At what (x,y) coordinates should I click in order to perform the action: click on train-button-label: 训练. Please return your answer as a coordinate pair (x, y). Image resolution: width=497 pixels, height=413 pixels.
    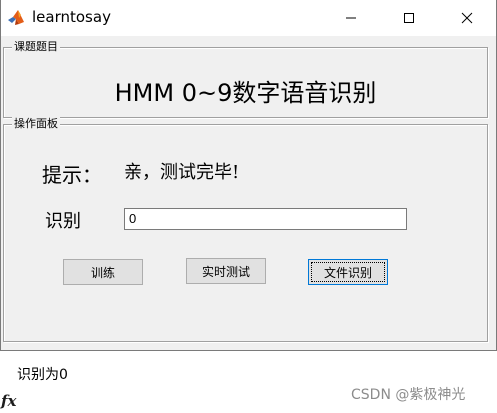
    Looking at the image, I should click on (102, 272).